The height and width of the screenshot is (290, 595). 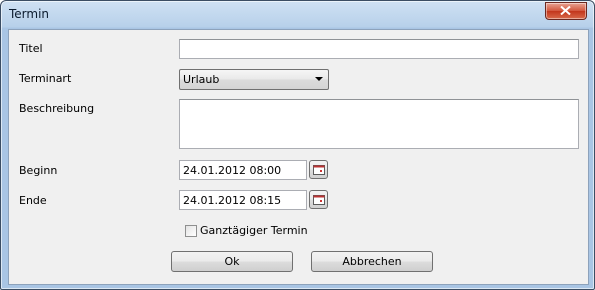 What do you see at coordinates (29, 14) in the screenshot?
I see `window-title: Termin` at bounding box center [29, 14].